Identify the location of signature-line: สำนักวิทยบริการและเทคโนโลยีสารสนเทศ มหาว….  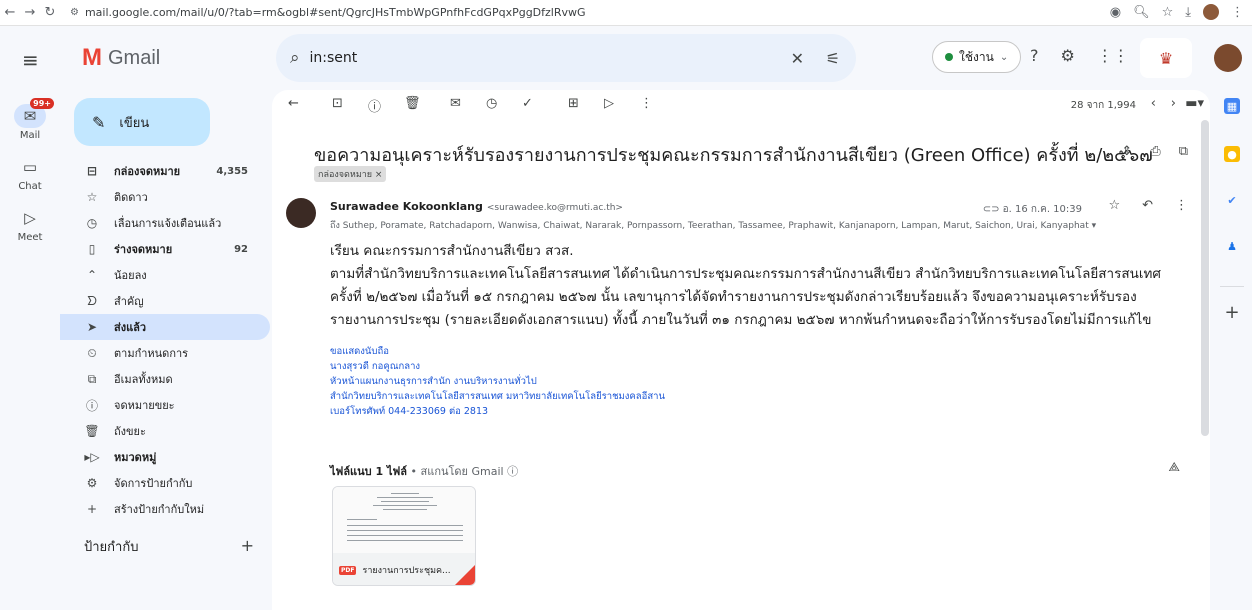
(497, 396).